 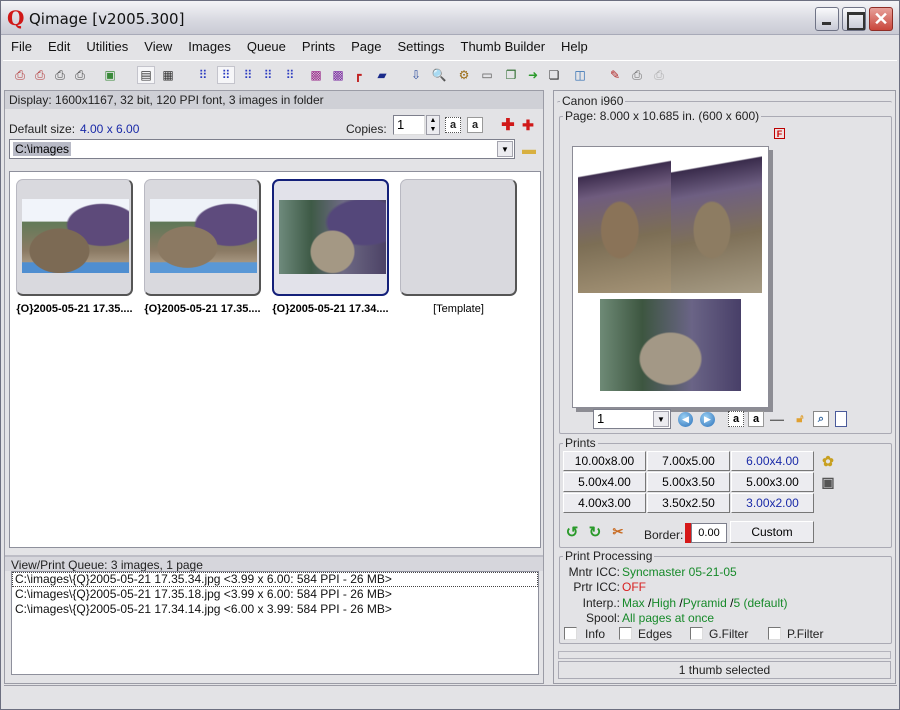 I want to click on interp-high: High, so click(x=663, y=603).